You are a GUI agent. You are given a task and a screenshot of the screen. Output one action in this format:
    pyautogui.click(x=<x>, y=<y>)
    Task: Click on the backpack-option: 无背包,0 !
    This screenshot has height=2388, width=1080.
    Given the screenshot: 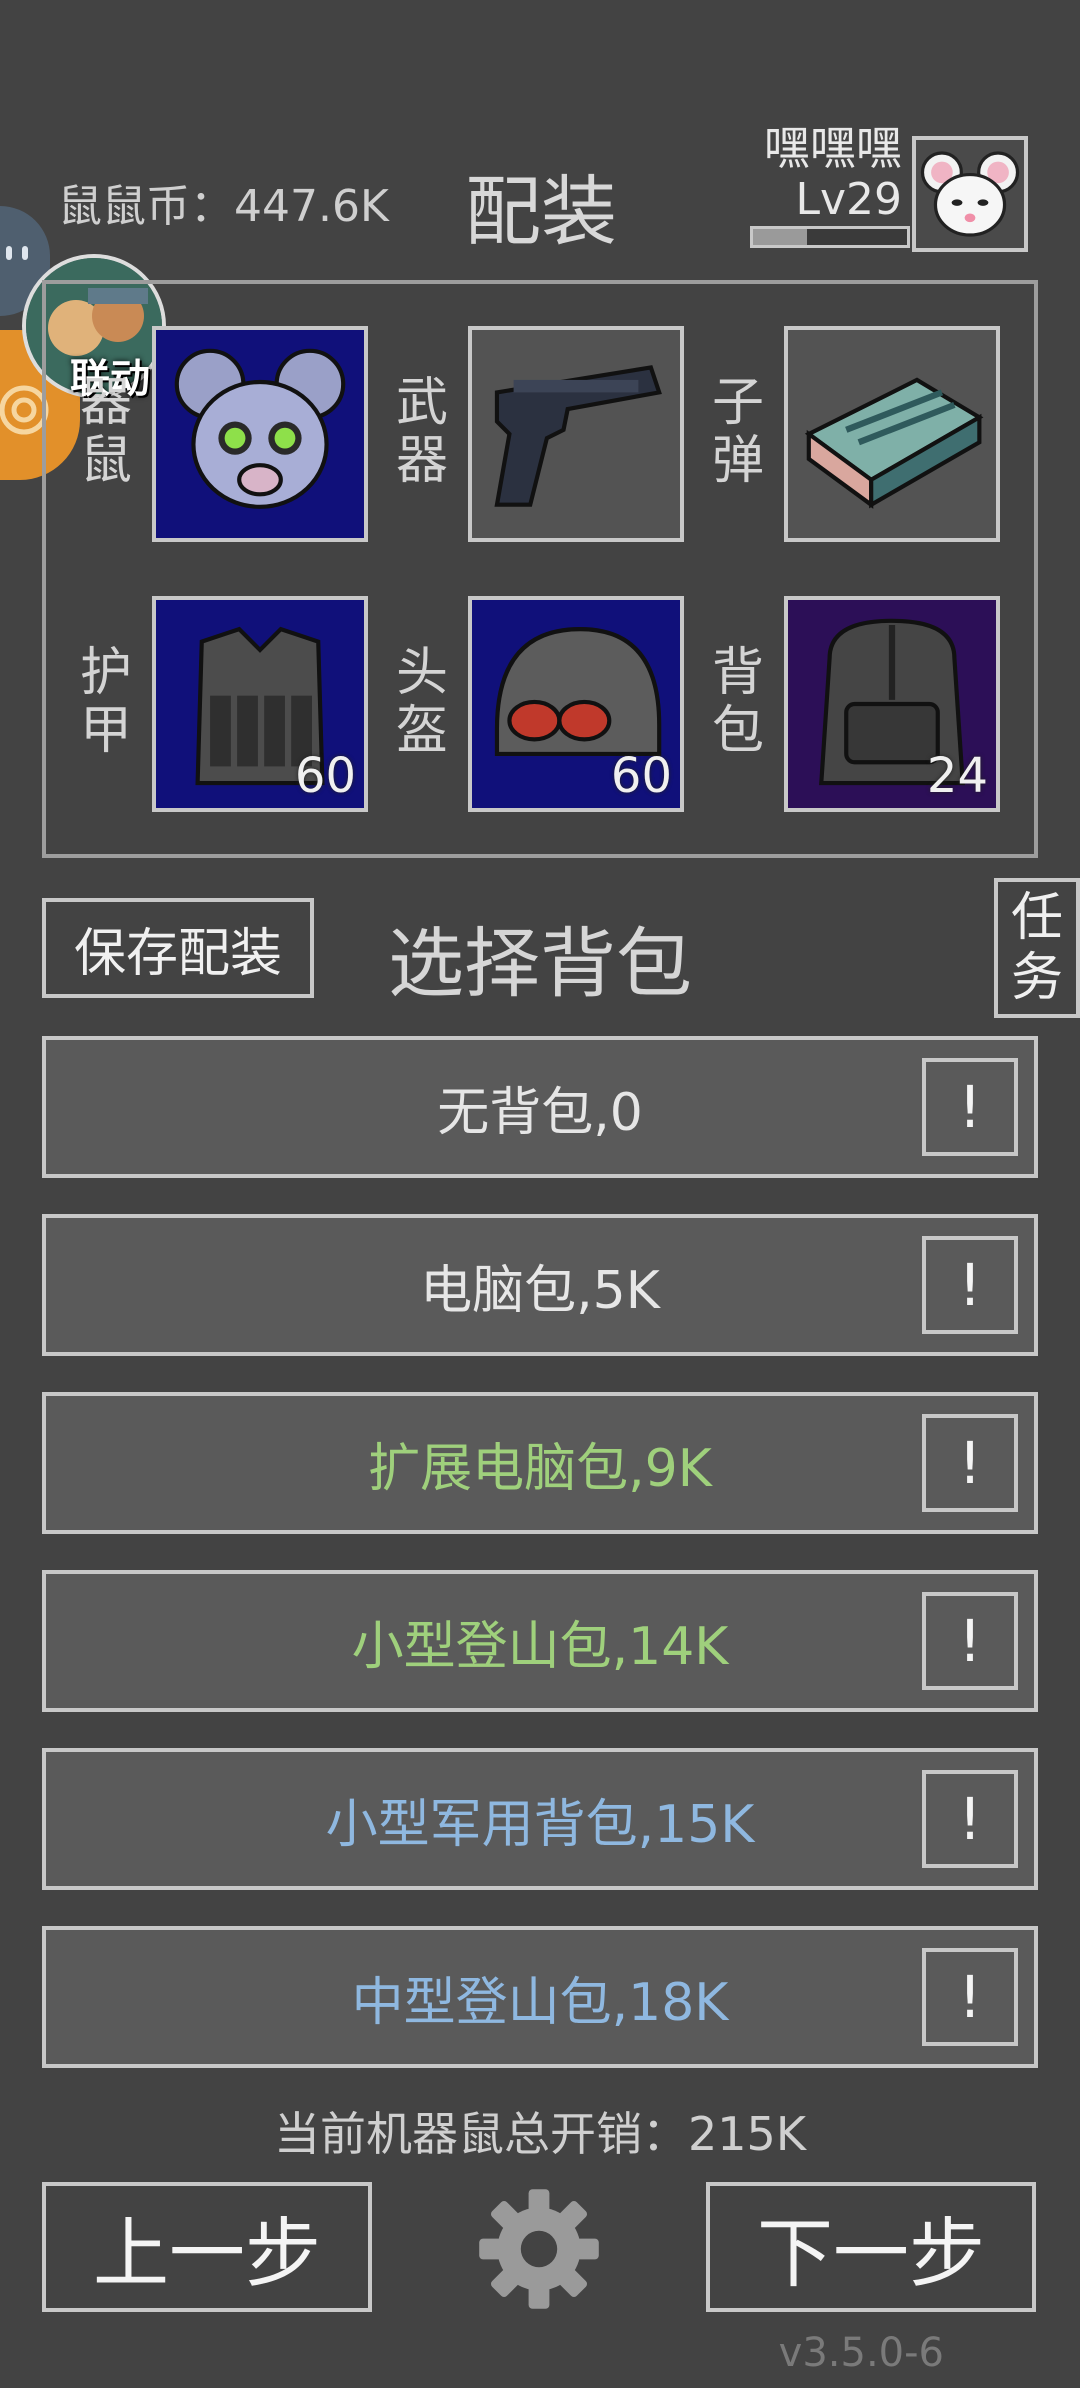 What is the action you would take?
    pyautogui.click(x=540, y=1107)
    